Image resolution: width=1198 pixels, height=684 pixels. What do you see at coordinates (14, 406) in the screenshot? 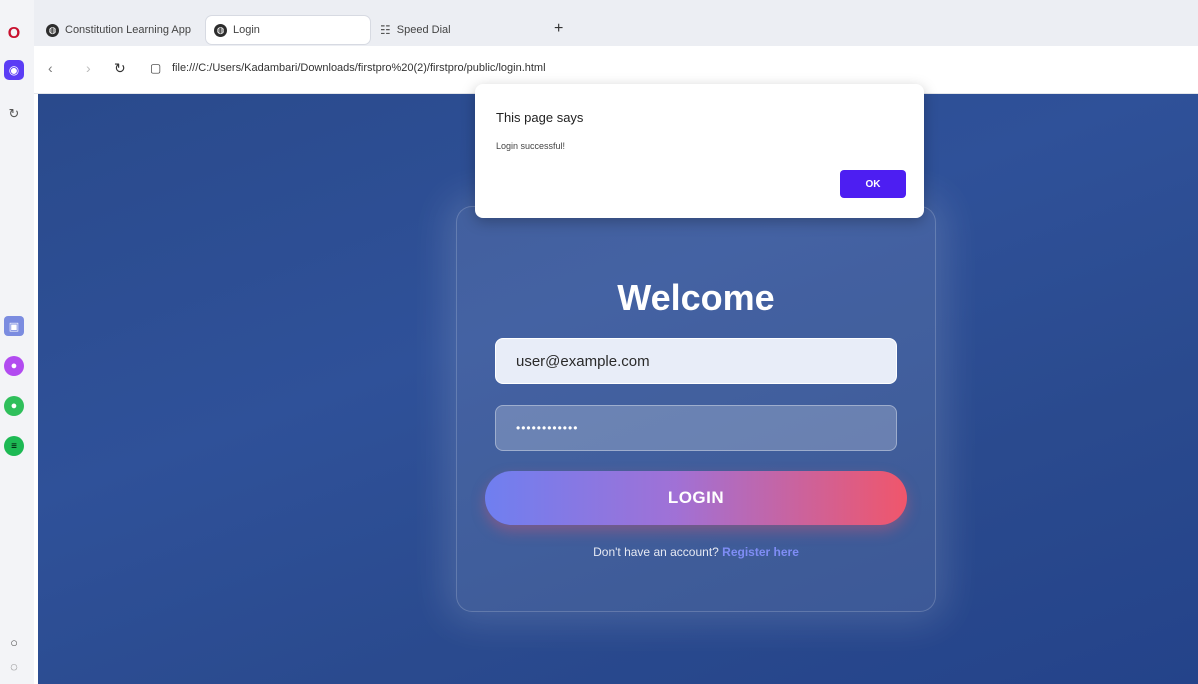
I see `whatsapp-icon: ●` at bounding box center [14, 406].